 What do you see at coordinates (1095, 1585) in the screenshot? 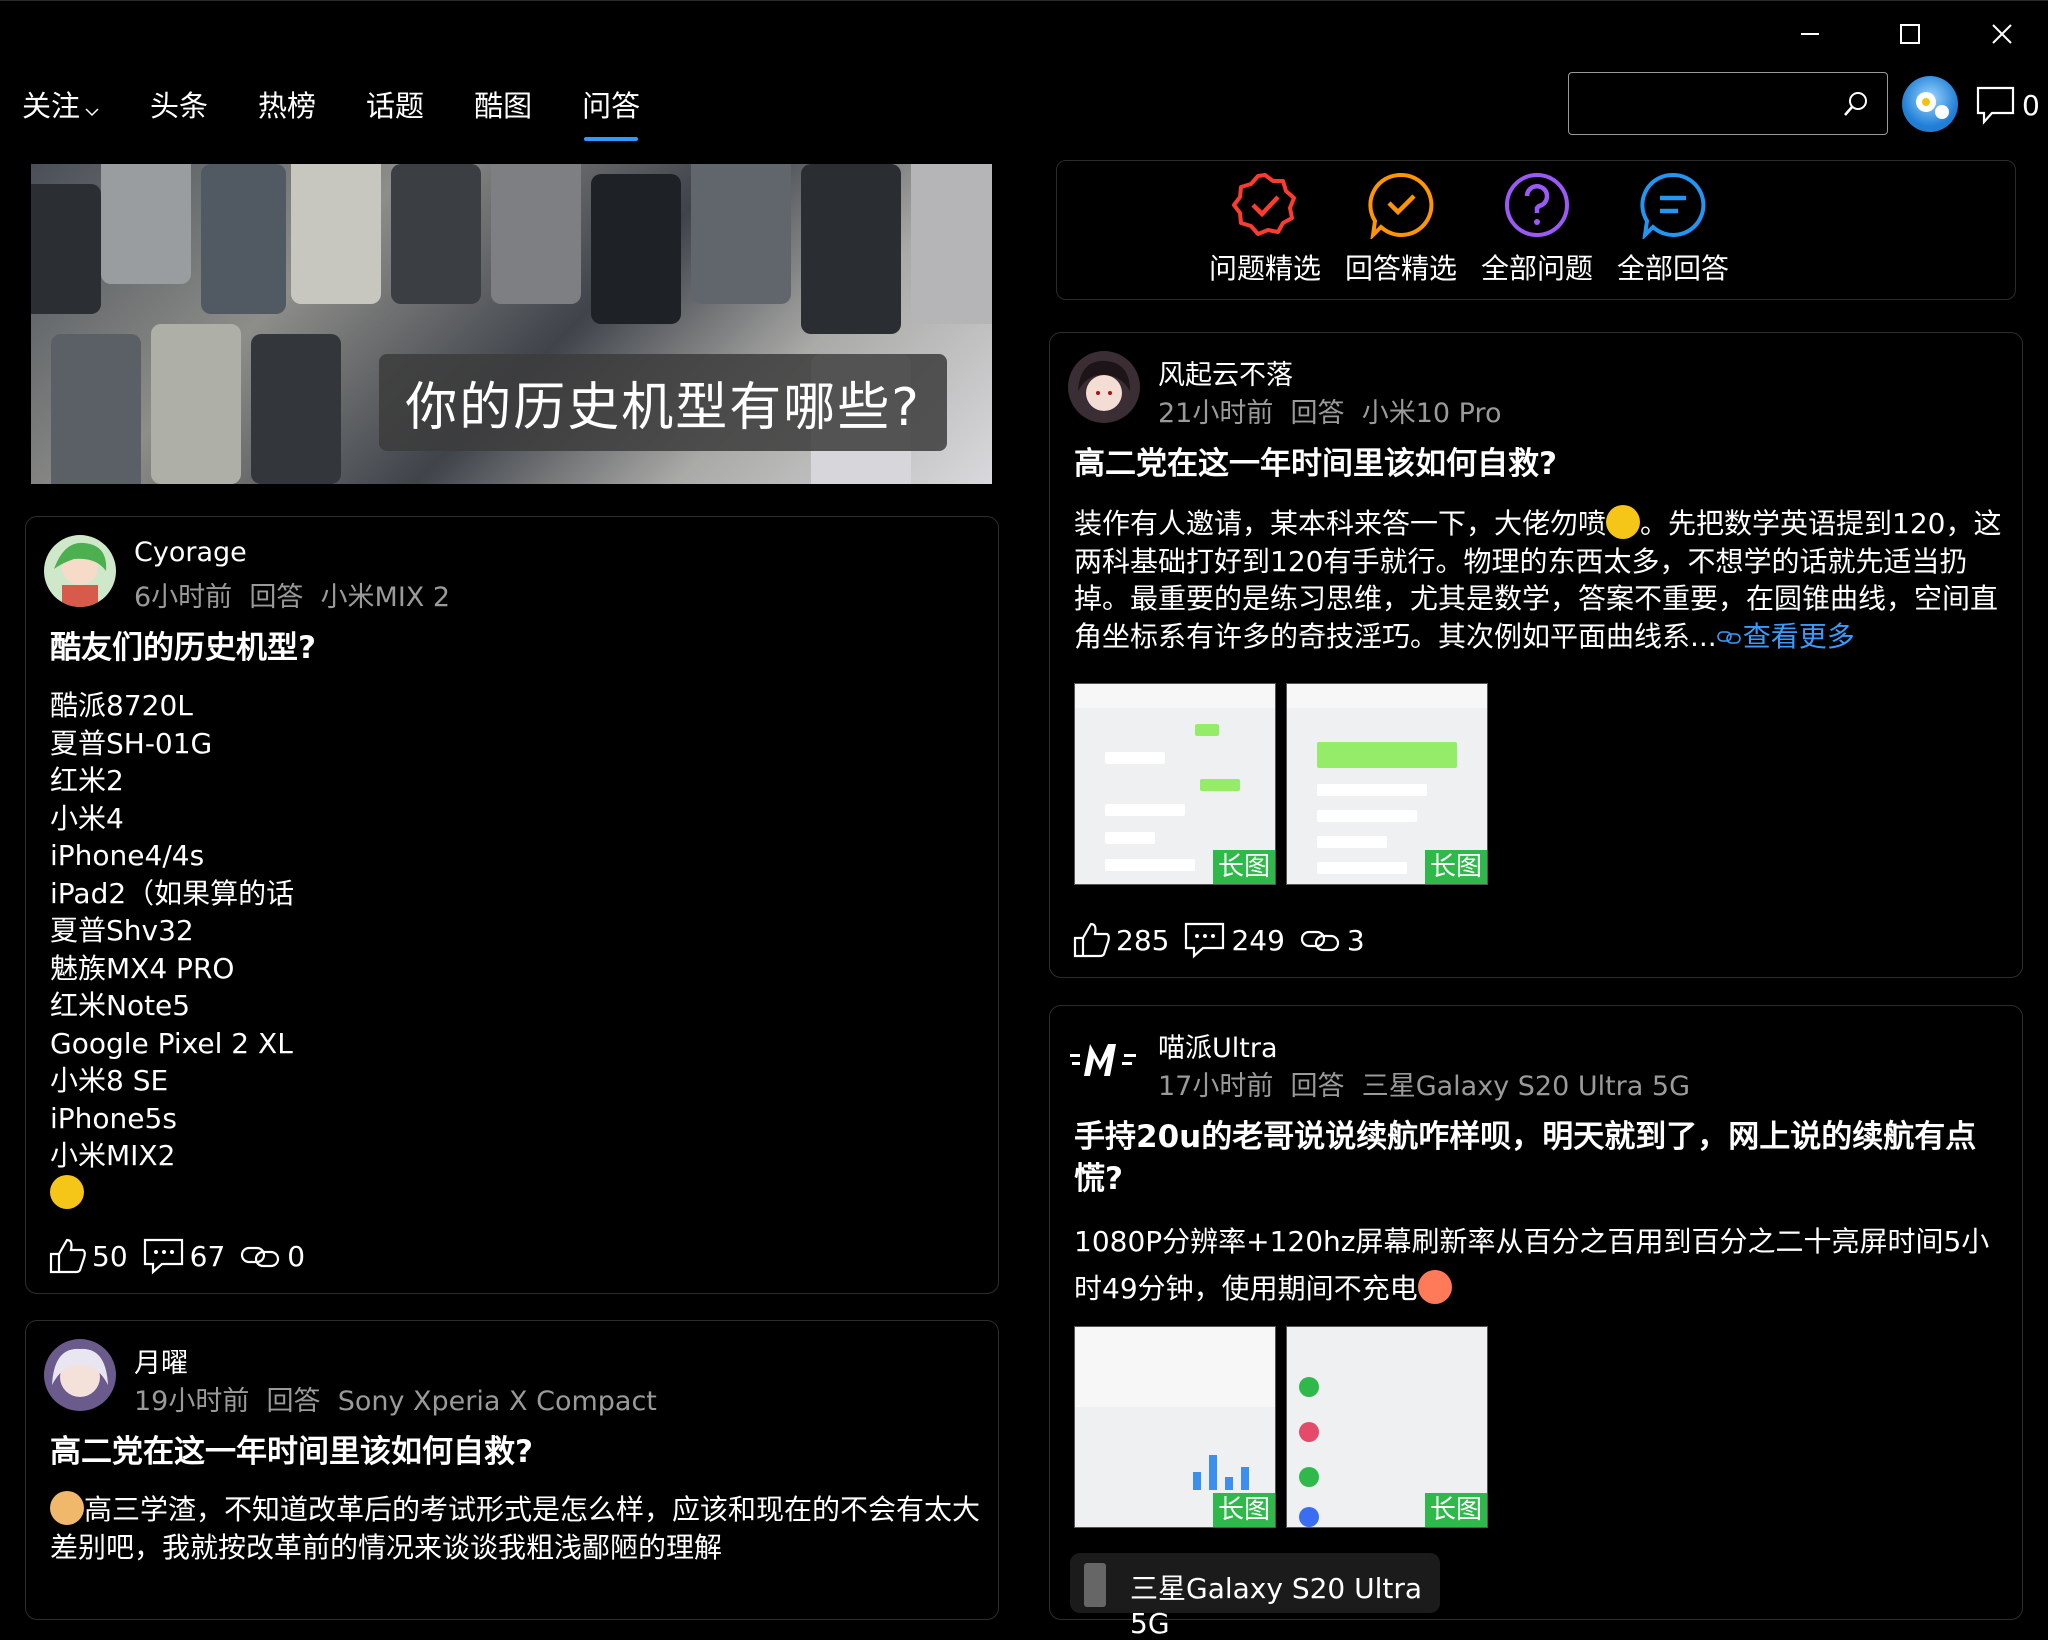
I see `phone-icon` at bounding box center [1095, 1585].